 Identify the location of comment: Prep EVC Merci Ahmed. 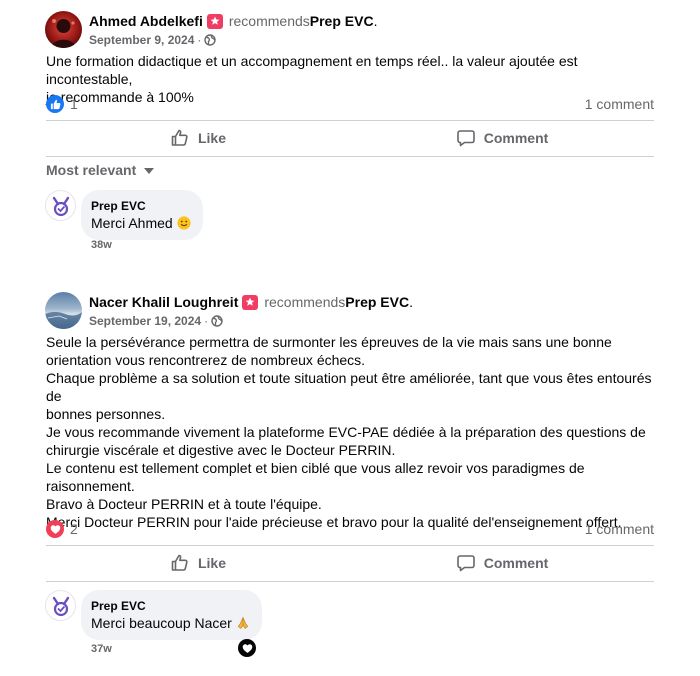
(124, 215).